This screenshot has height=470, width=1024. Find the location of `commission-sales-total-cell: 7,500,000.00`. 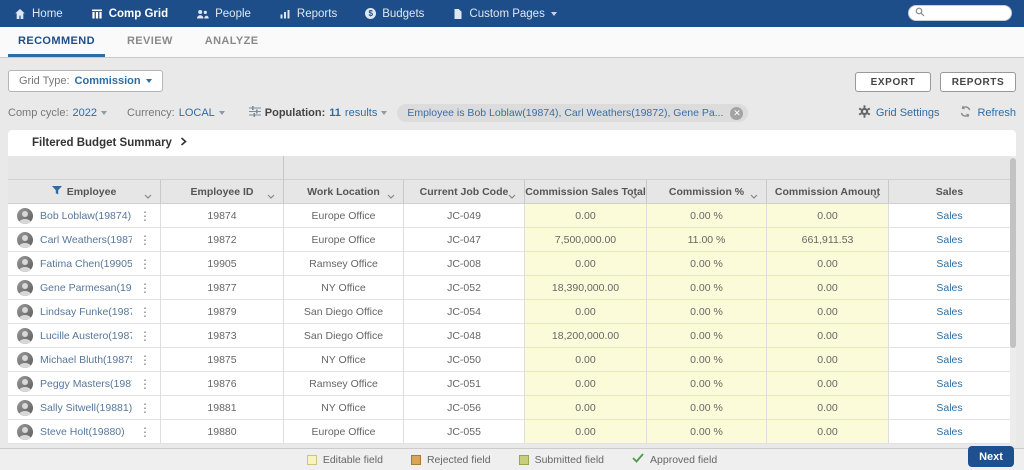

commission-sales-total-cell: 7,500,000.00 is located at coordinates (586, 239).